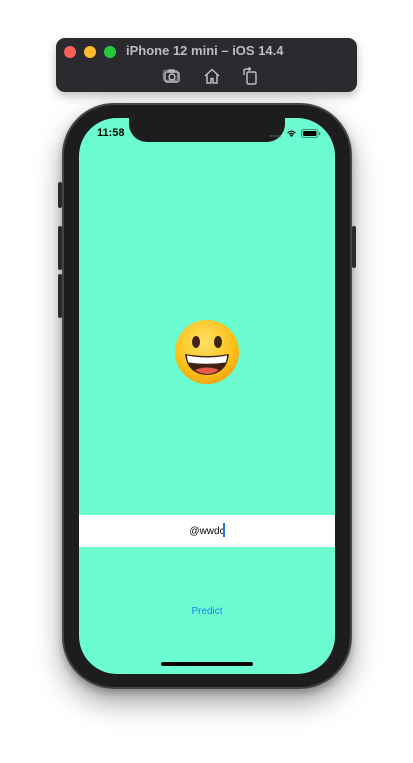  Describe the element at coordinates (354, 247) in the screenshot. I see `side-button` at that location.